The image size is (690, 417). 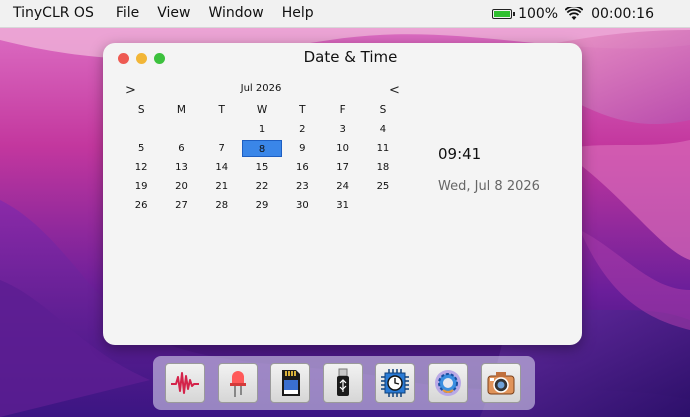 I want to click on waveform-icon, so click(x=185, y=383).